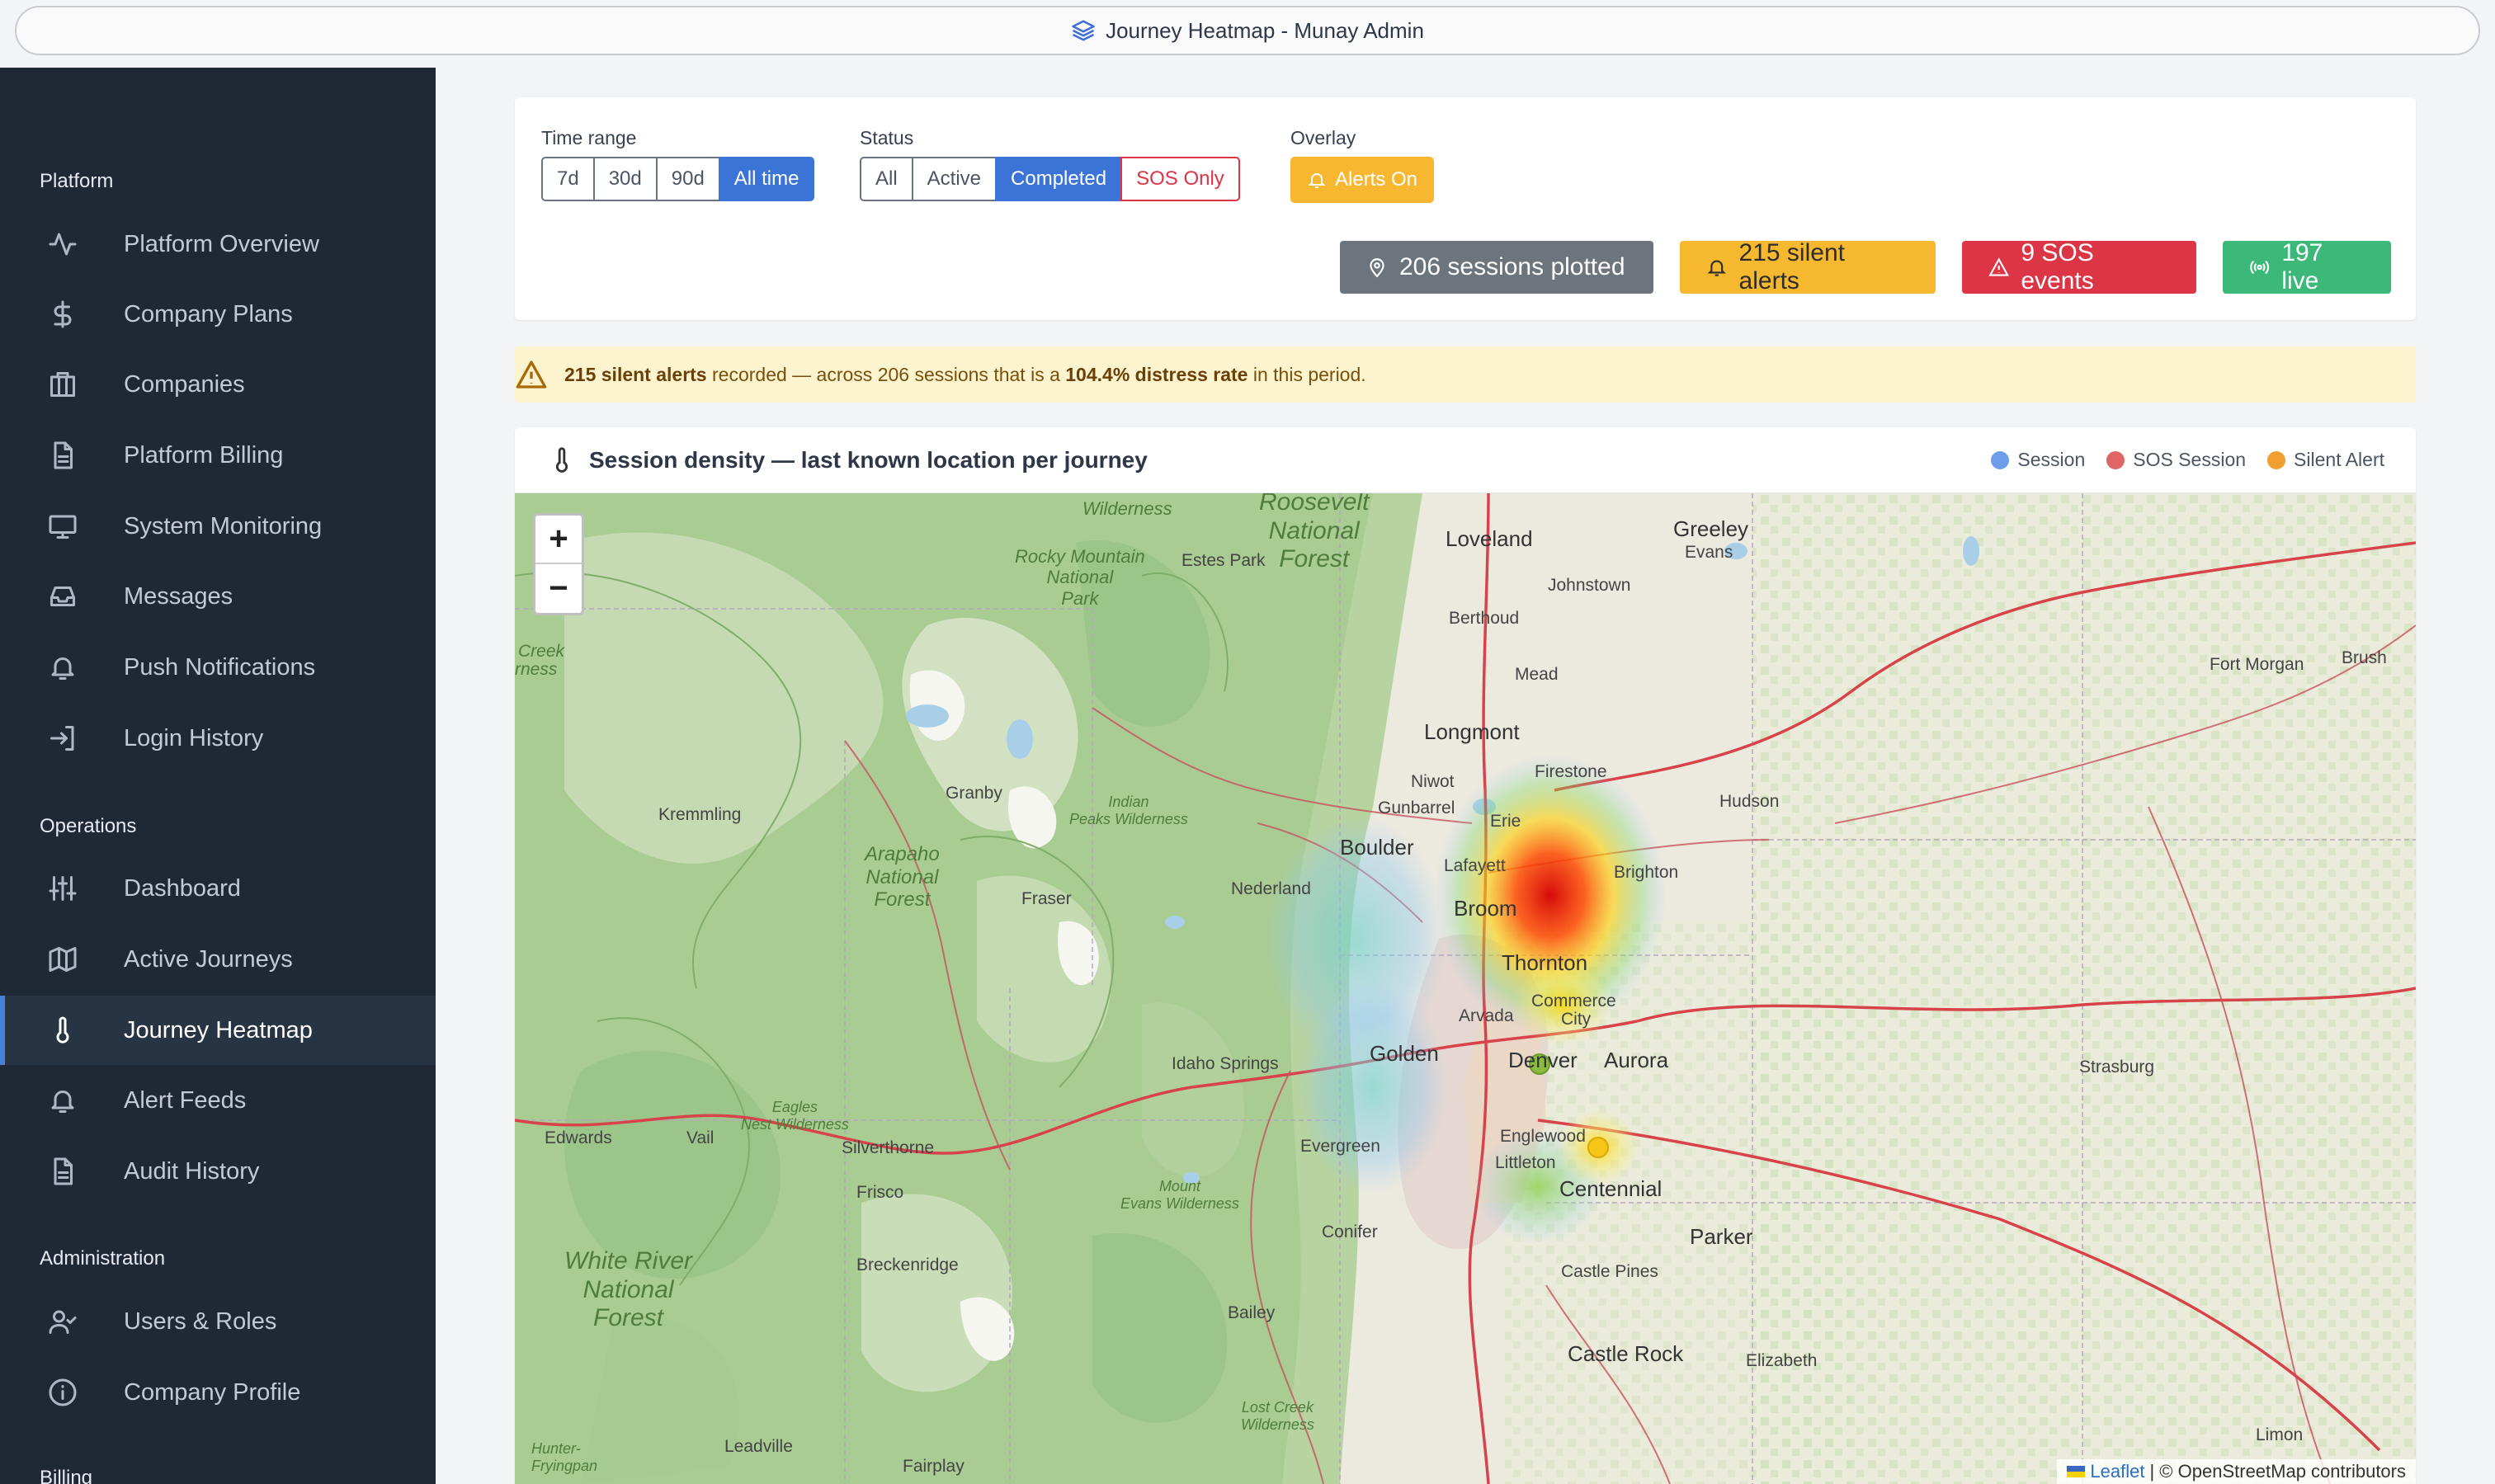  What do you see at coordinates (218, 667) in the screenshot?
I see `sidebar-item-push-notifications: Push Notifications` at bounding box center [218, 667].